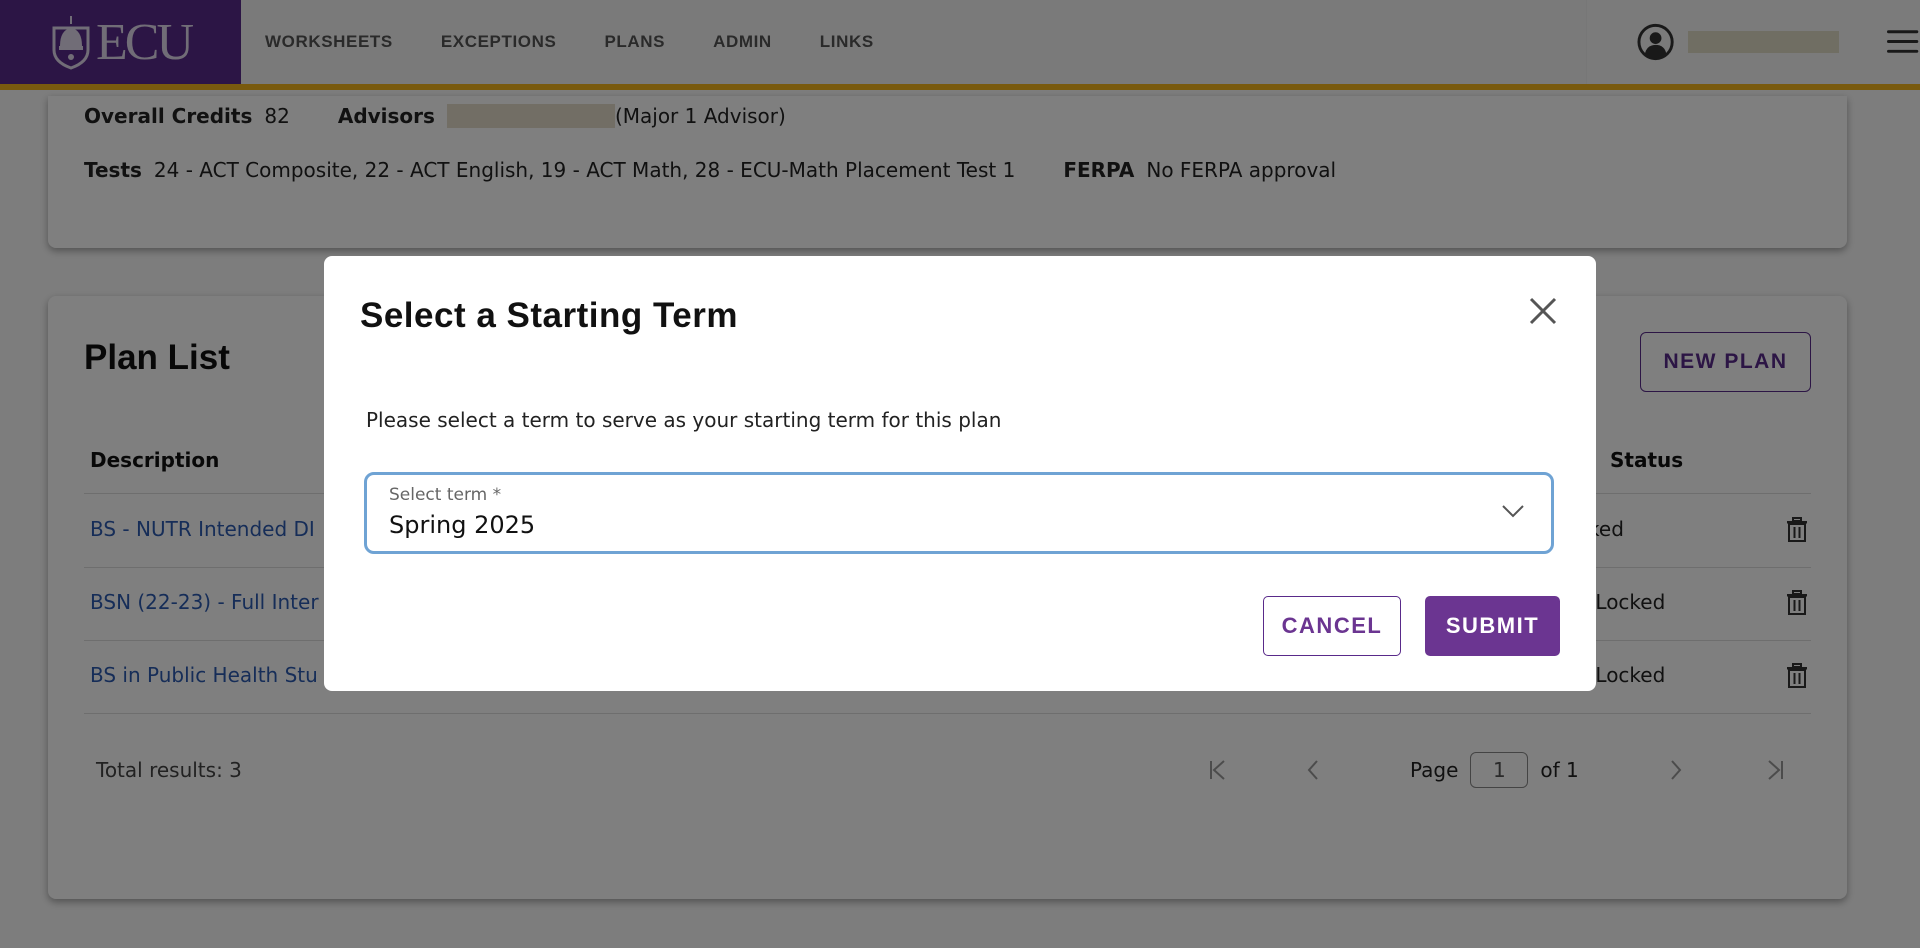 This screenshot has height=948, width=1920. I want to click on close-icon, so click(1543, 311).